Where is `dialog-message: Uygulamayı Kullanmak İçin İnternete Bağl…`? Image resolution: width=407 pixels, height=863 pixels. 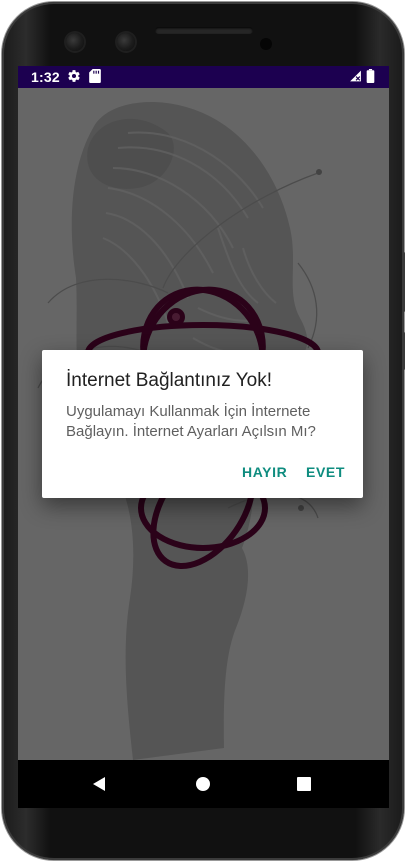
dialog-message: Uygulamayı Kullanmak İçin İnternete Bağl… is located at coordinates (191, 421).